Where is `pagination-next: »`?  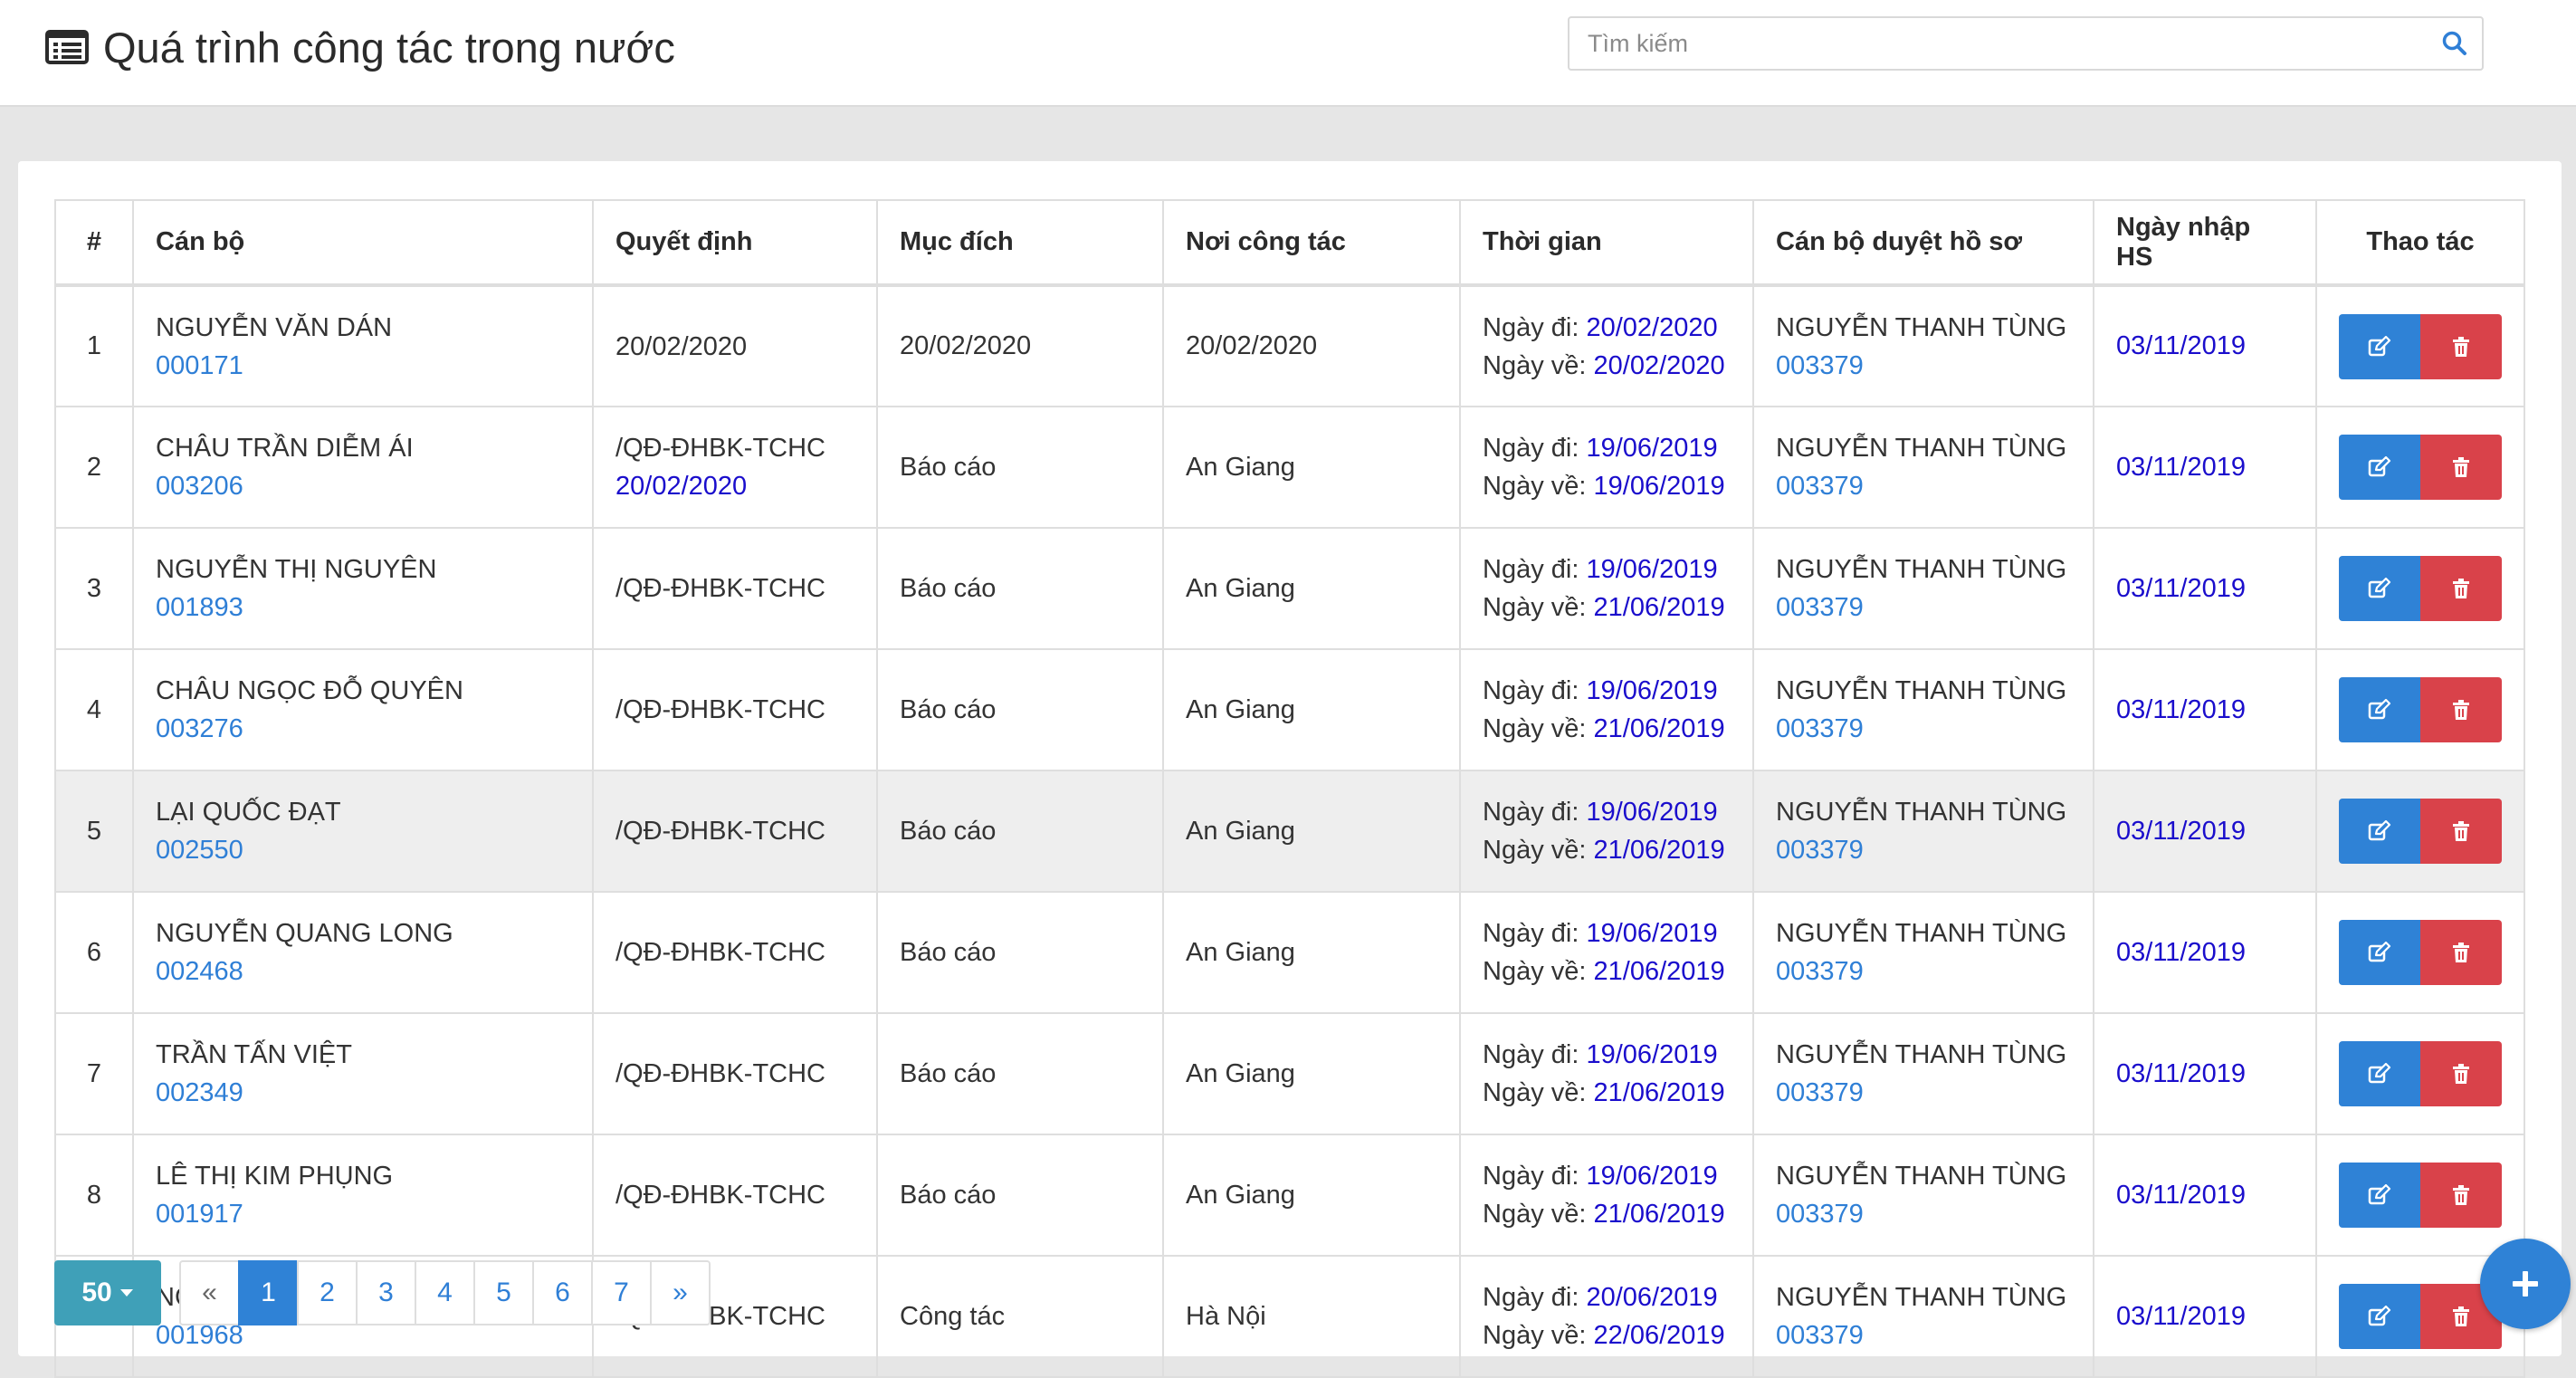
pagination-next: » is located at coordinates (680, 1292).